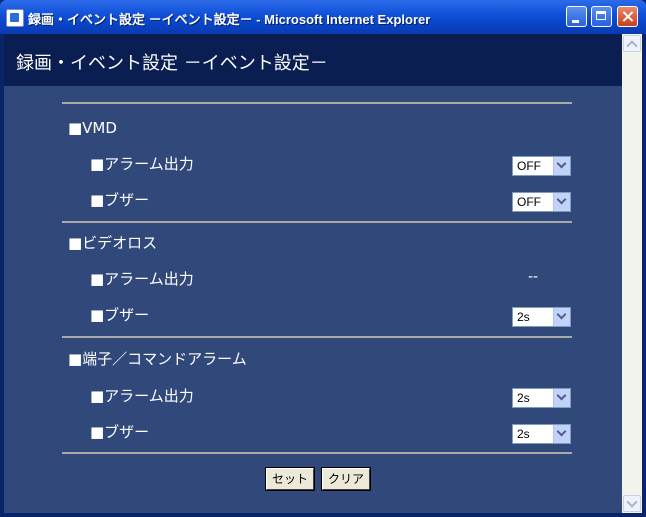 Image resolution: width=646 pixels, height=517 pixels. What do you see at coordinates (120, 200) in the screenshot?
I see `vmd-buzzer-label: ■ブザー` at bounding box center [120, 200].